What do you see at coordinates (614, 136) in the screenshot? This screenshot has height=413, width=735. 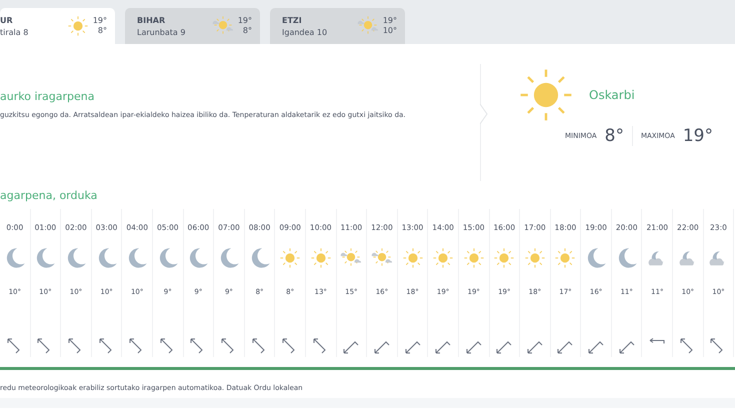 I see `min-value: 8°` at bounding box center [614, 136].